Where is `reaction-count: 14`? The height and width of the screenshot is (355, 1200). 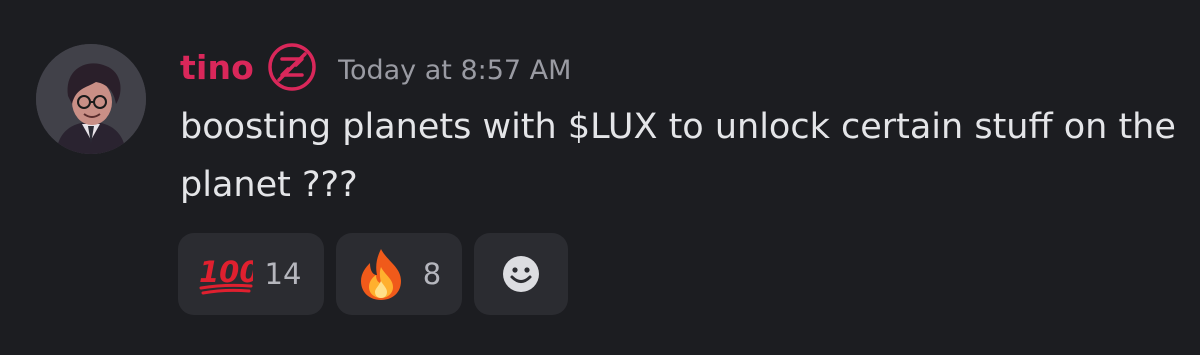 reaction-count: 14 is located at coordinates (283, 274).